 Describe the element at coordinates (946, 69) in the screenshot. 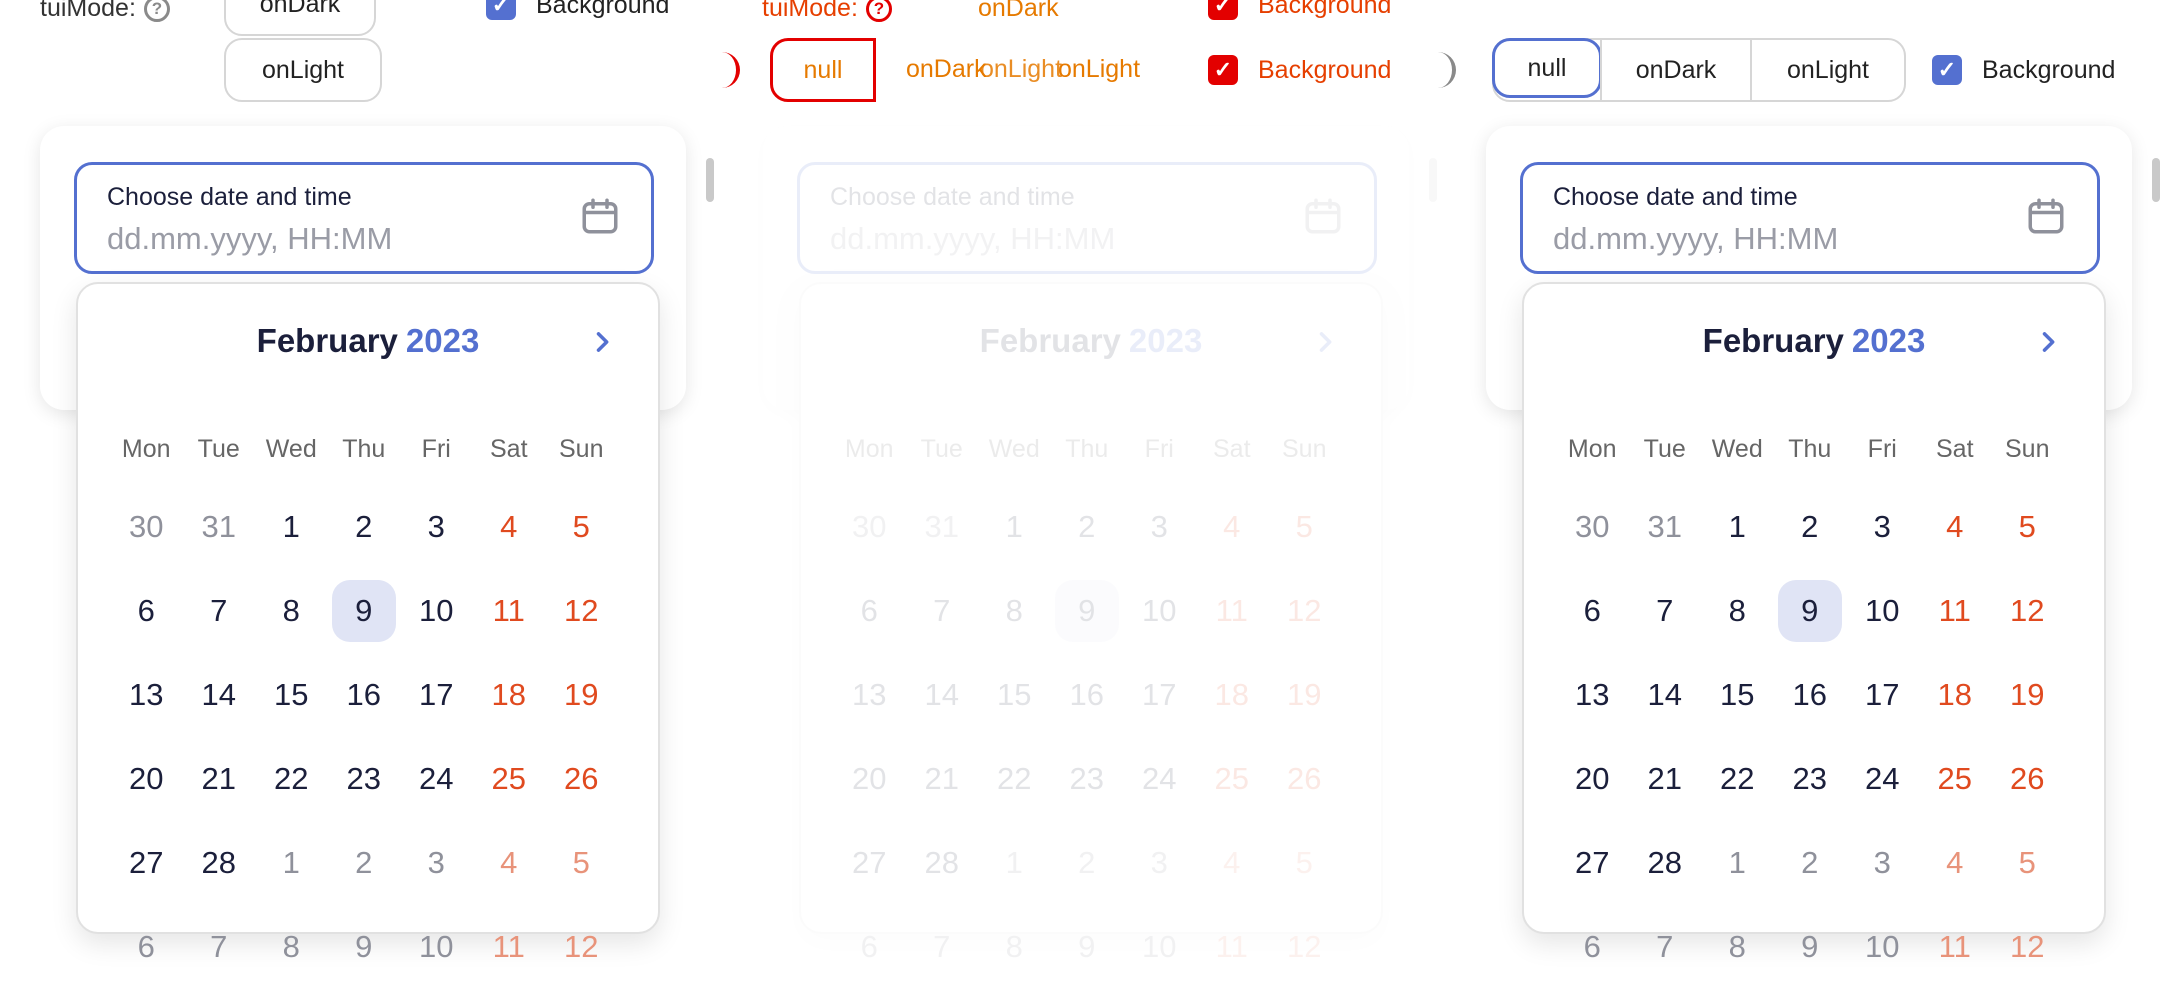

I see `mode-option-ondark-overlay-2: onDark` at that location.